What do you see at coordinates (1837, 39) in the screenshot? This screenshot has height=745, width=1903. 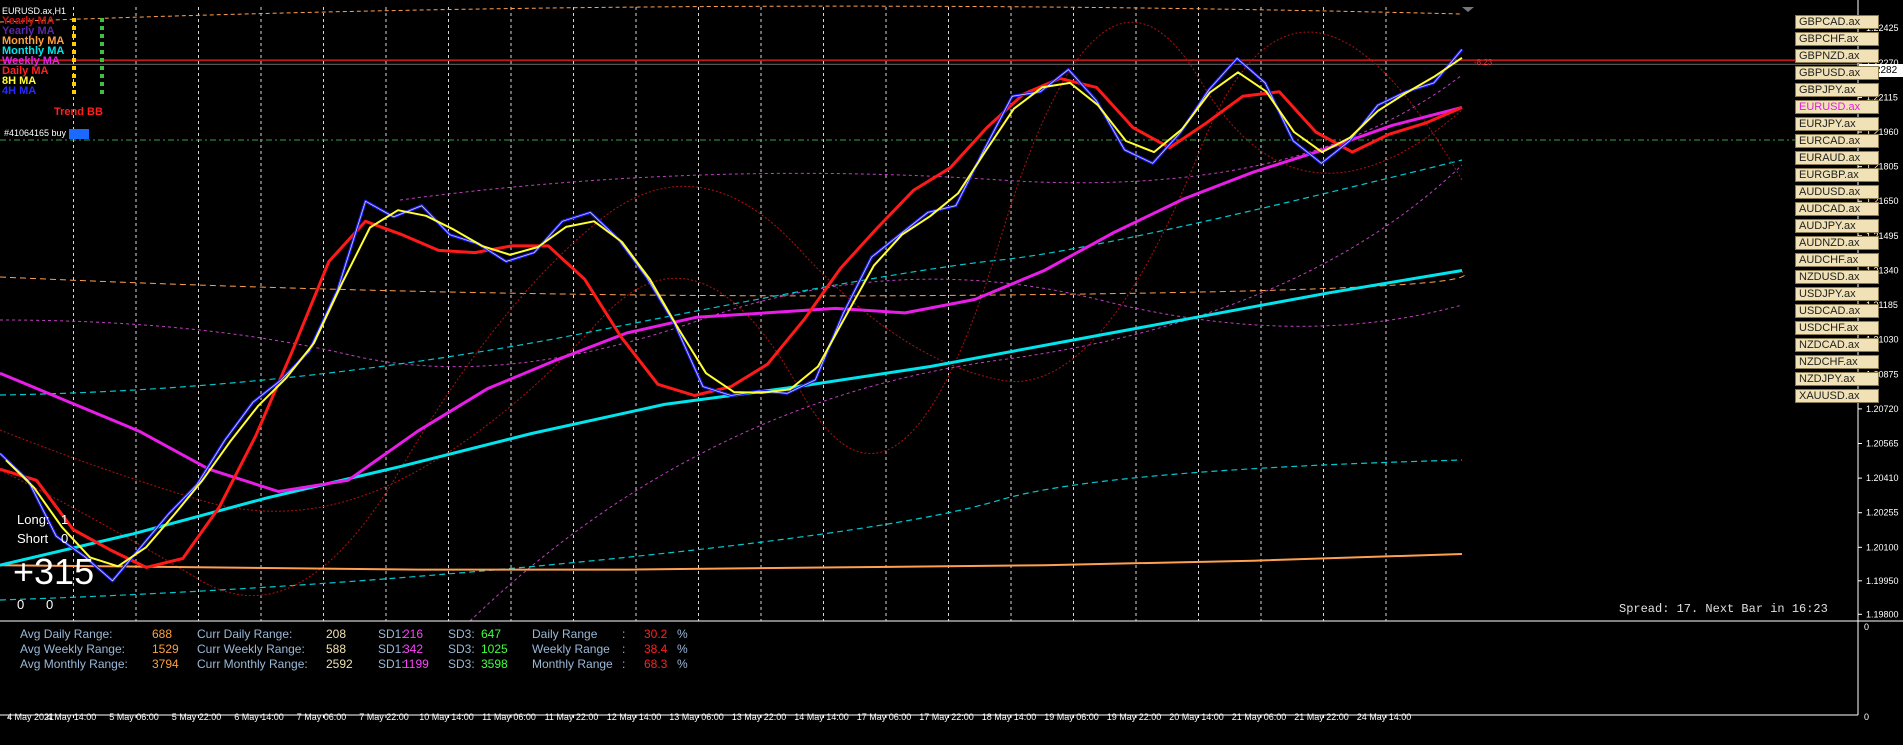 I see `pair-button: GBPCHF.ax` at bounding box center [1837, 39].